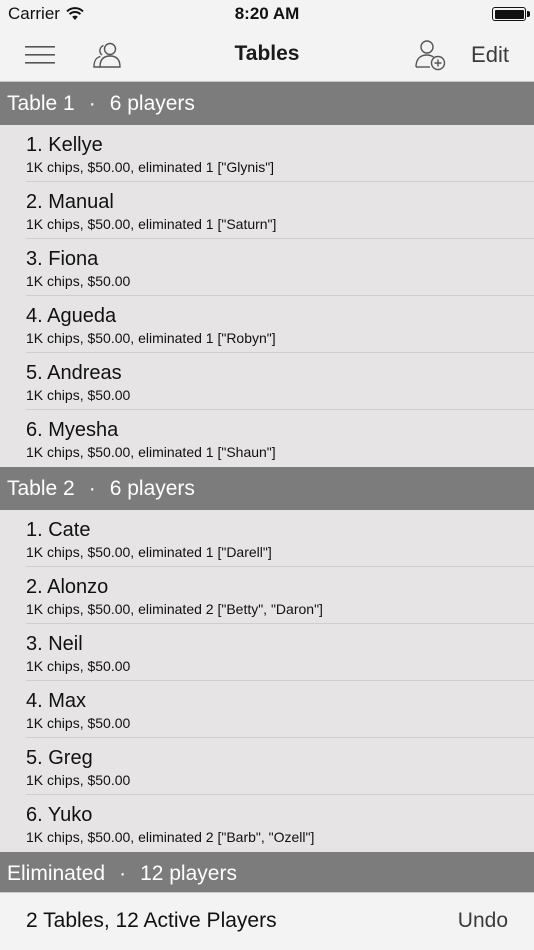 The width and height of the screenshot is (534, 950). I want to click on edit-button: Edit, so click(490, 55).